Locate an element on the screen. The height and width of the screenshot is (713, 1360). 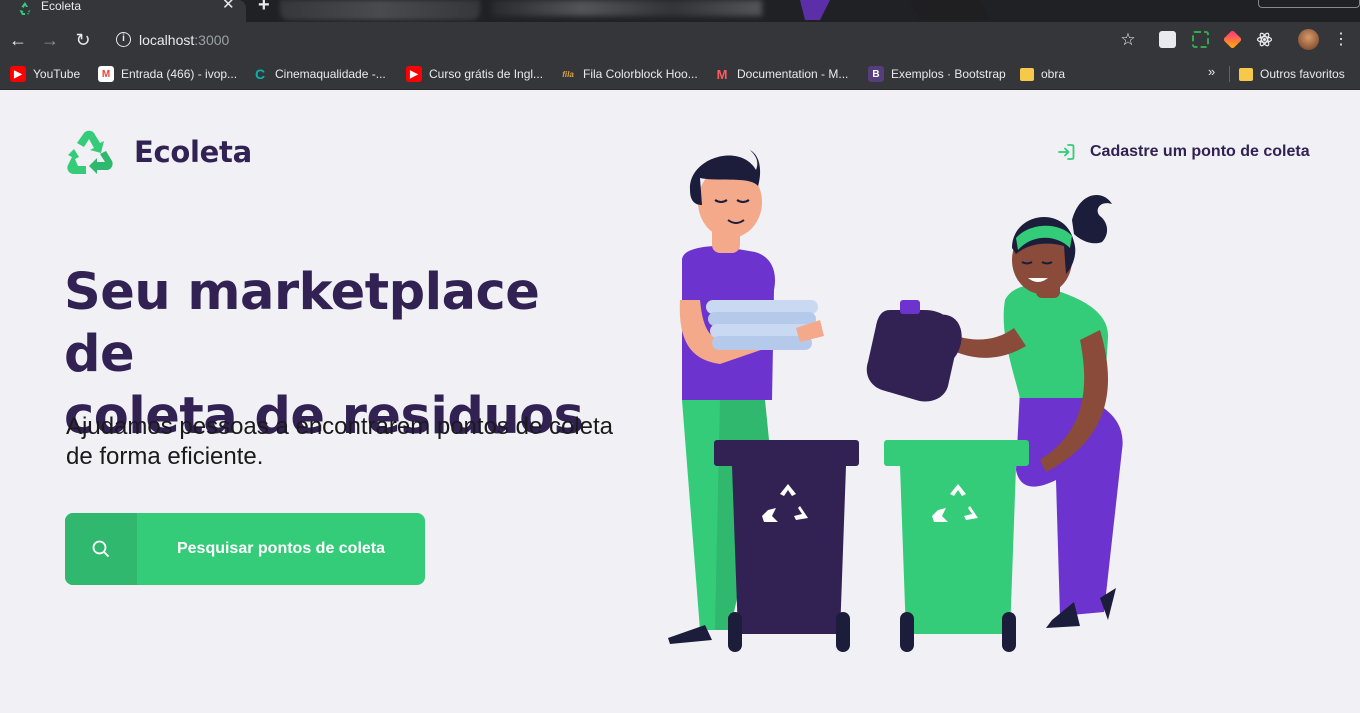
bookmark-obra: obra is located at coordinates (1042, 74).